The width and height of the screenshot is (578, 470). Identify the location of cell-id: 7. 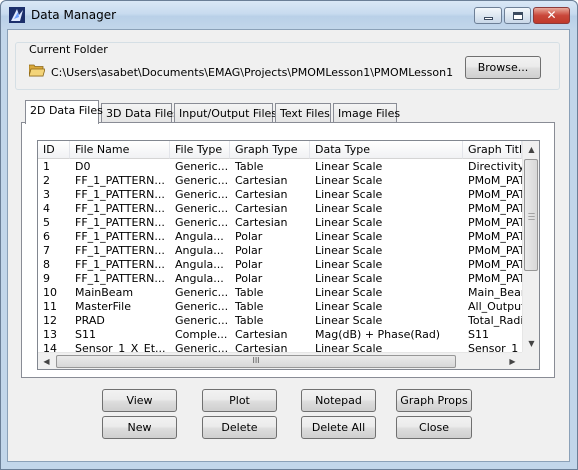
(46, 250).